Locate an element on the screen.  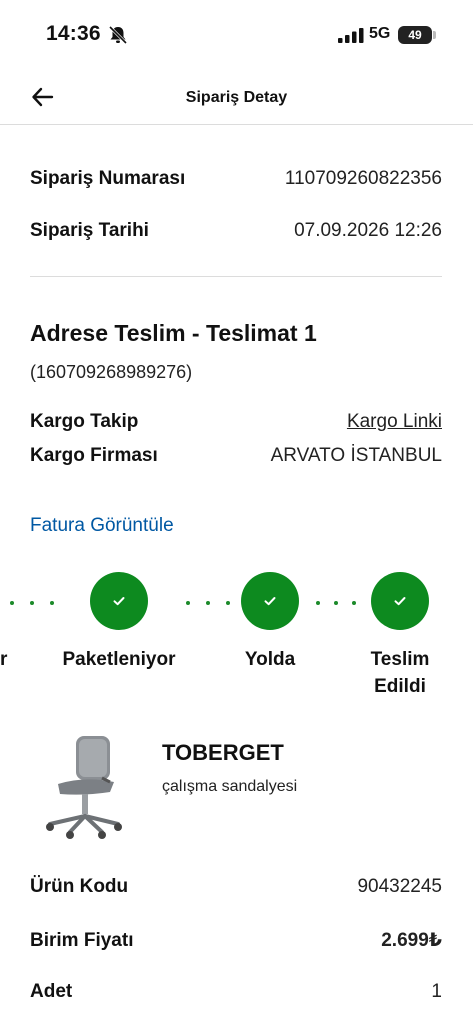
product-code-value: 90432245 is located at coordinates (399, 886).